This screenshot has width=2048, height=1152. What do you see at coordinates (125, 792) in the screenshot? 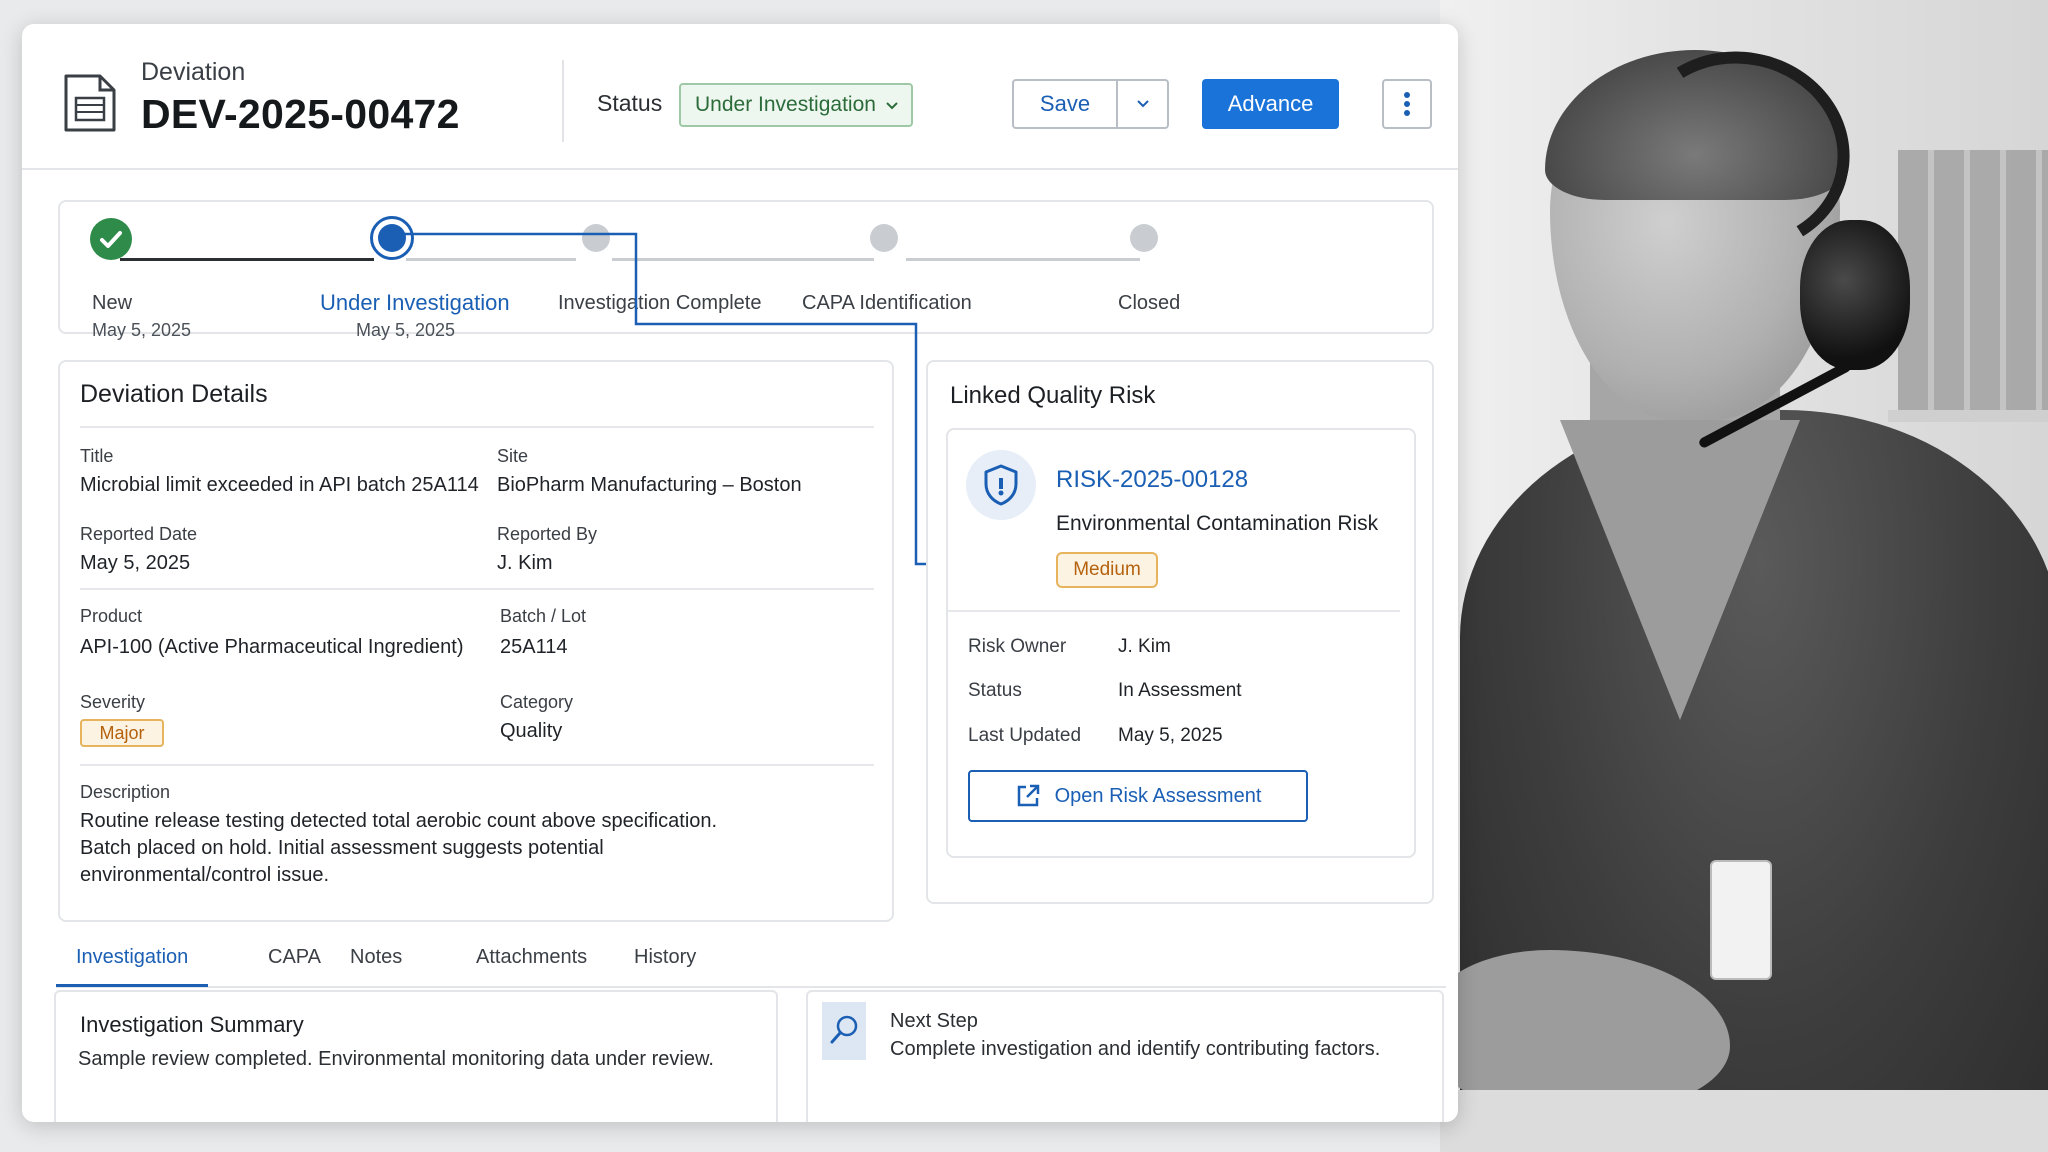
I see `field-label-description: Description` at bounding box center [125, 792].